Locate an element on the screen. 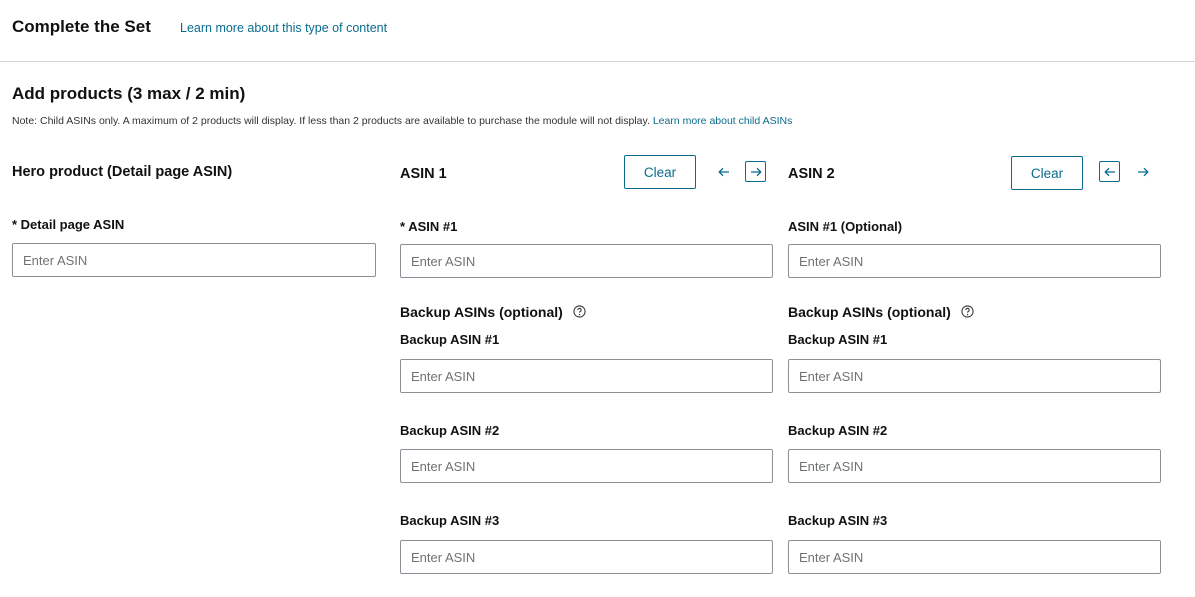 The image size is (1195, 597). page-title: Complete the Set is located at coordinates (81, 26).